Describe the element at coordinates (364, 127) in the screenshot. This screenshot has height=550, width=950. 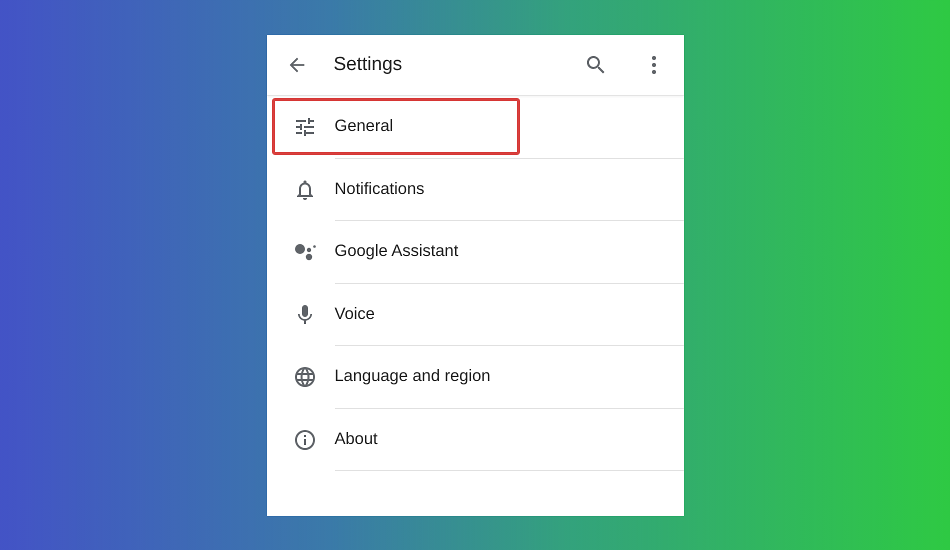
I see `settings-item: General` at that location.